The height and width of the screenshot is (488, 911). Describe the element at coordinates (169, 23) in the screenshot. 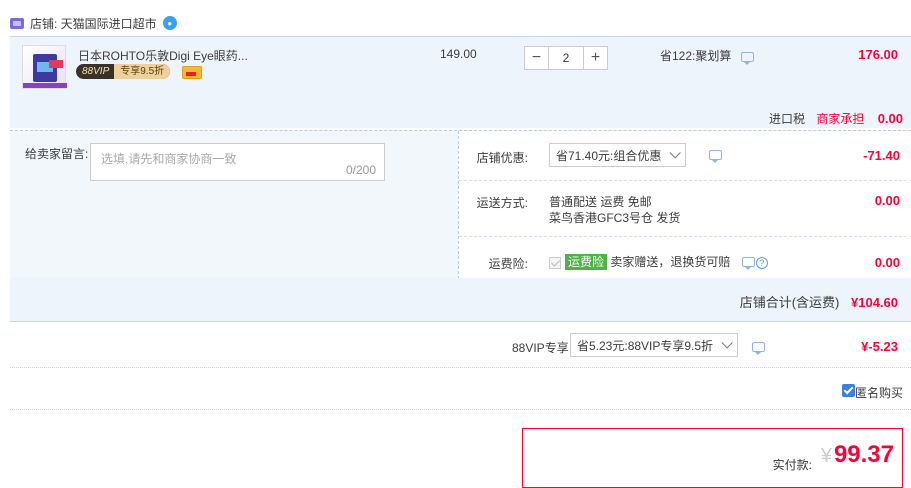

I see `wangwang-chat-icon: ●` at that location.